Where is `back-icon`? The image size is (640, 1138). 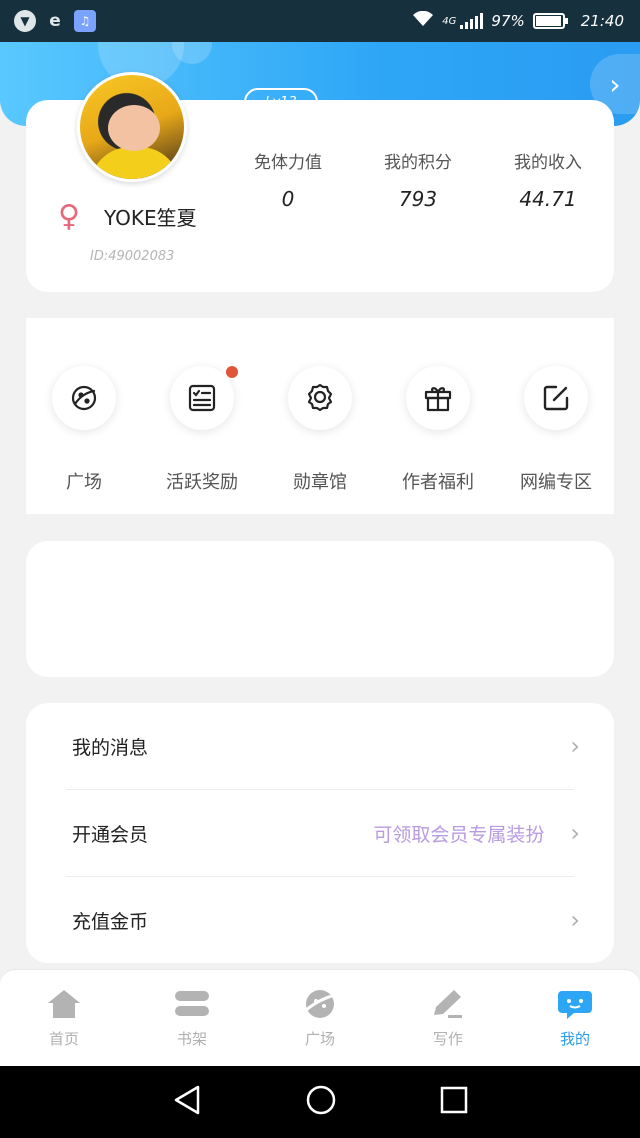
back-icon is located at coordinates (187, 1102).